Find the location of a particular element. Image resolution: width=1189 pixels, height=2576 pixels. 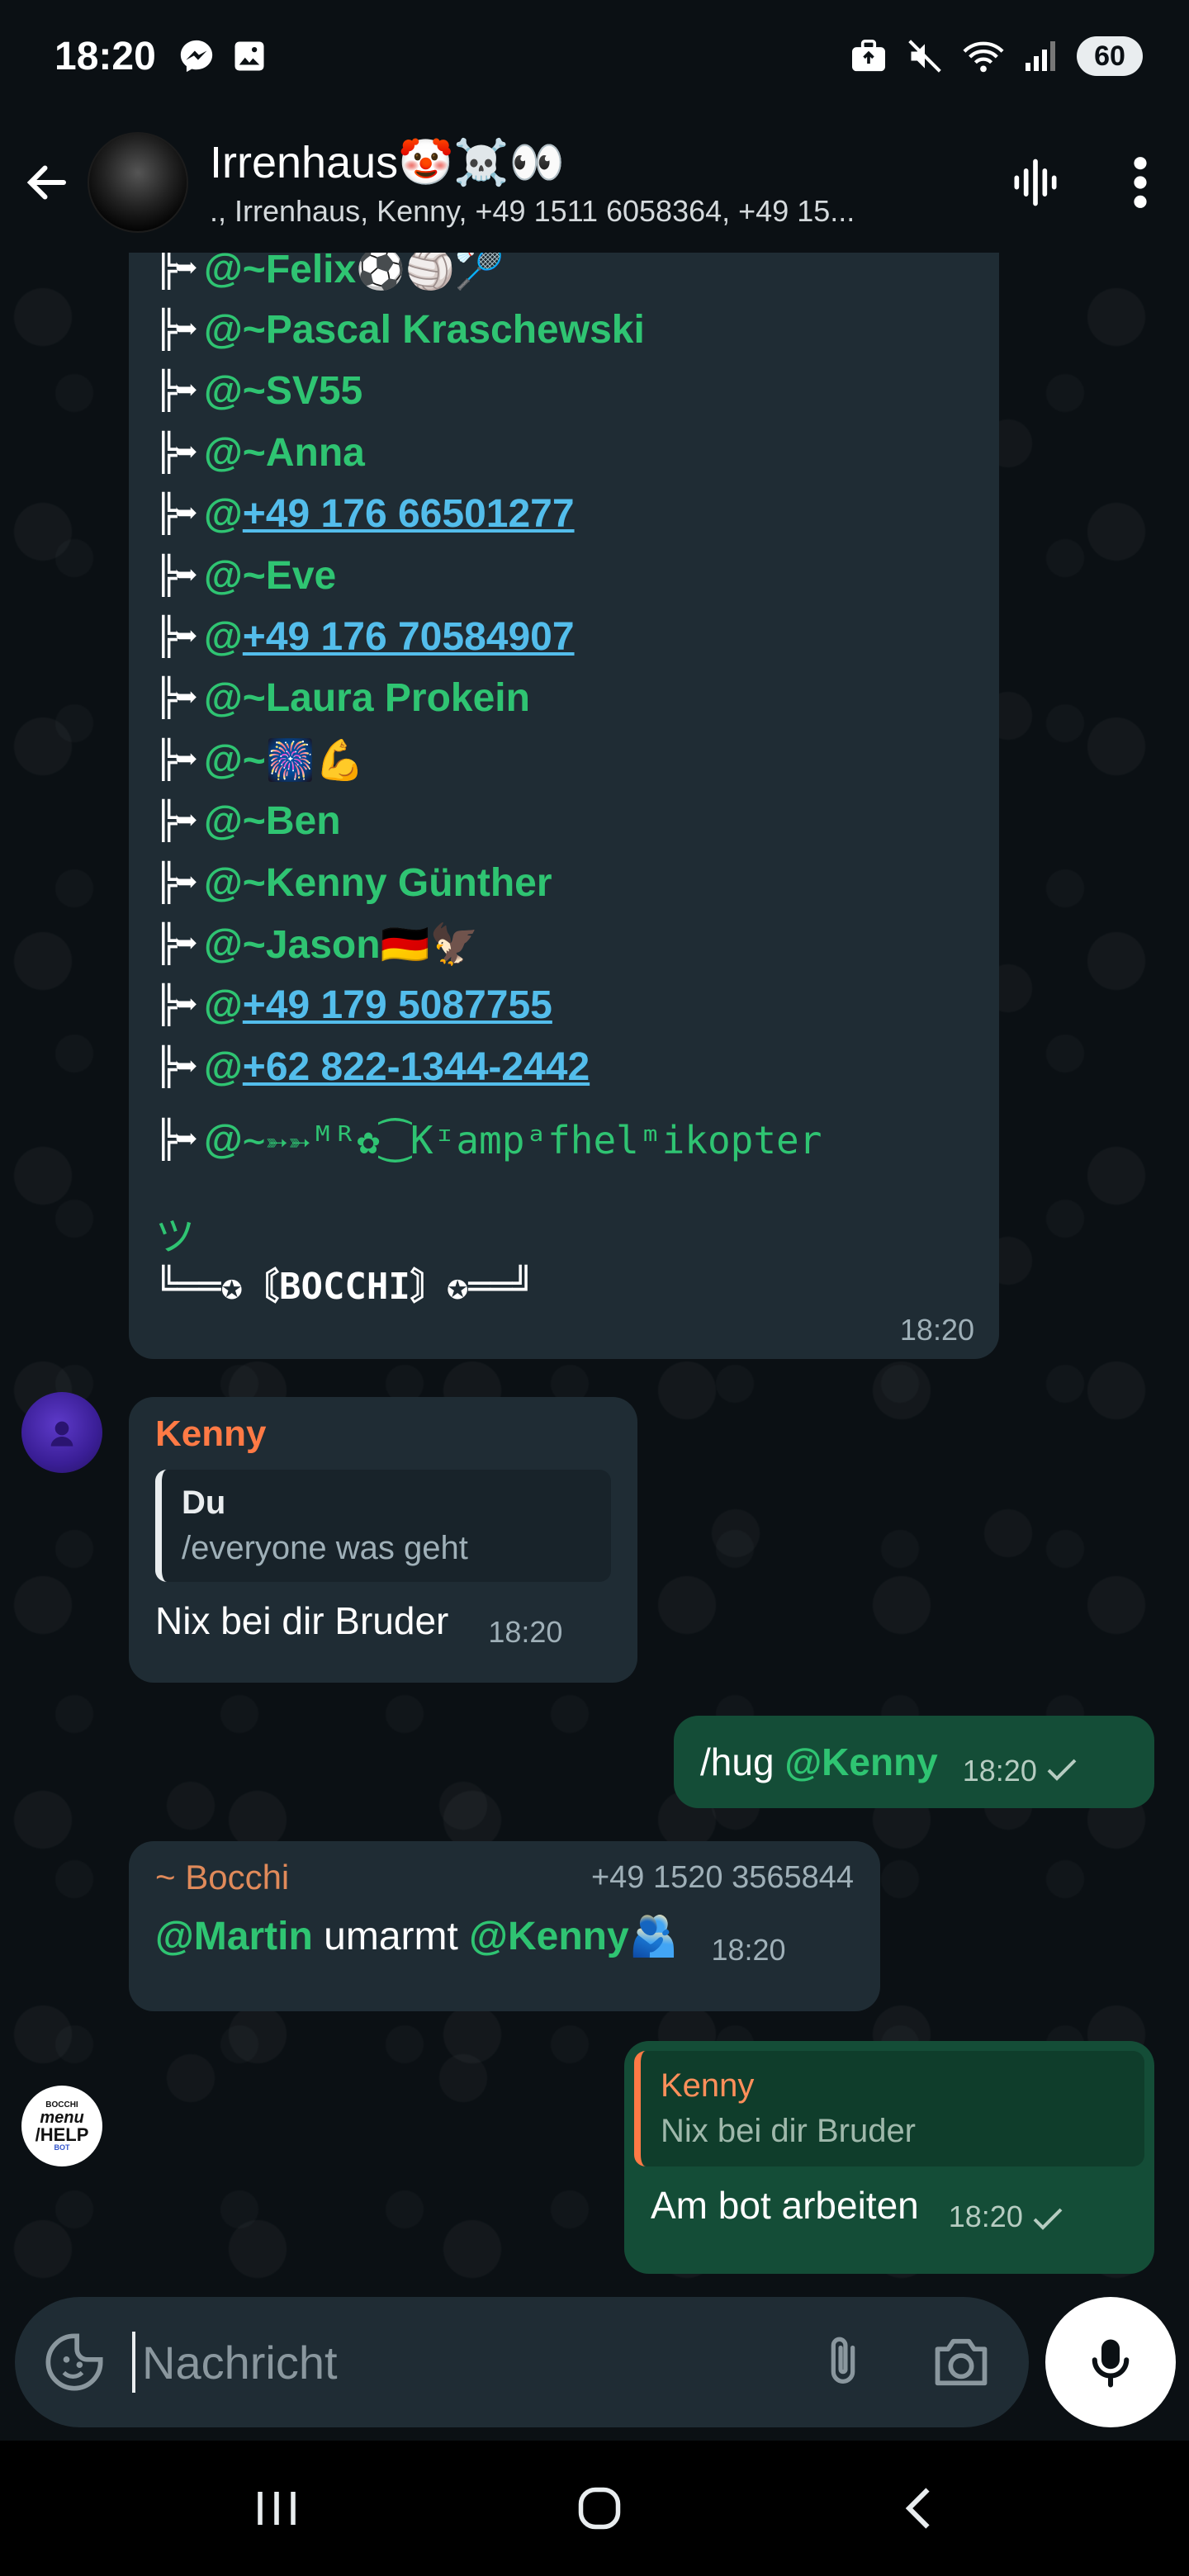

arrow-left-icon is located at coordinates (46, 182).